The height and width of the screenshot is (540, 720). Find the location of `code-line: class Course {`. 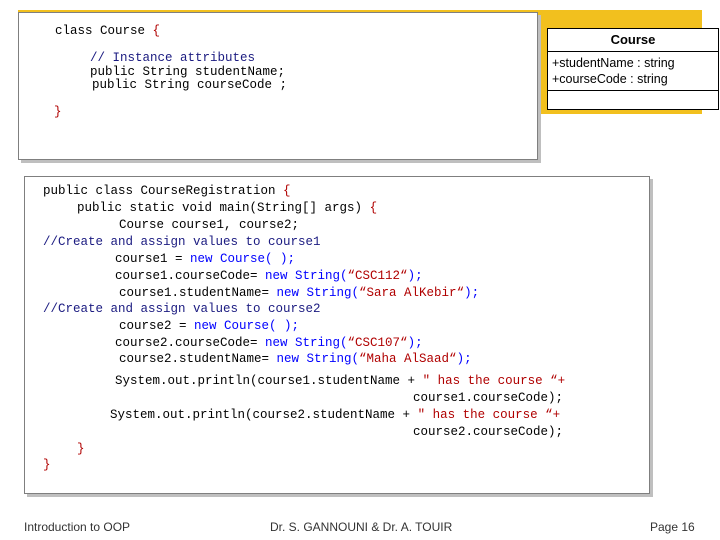

code-line: class Course { is located at coordinates (108, 31).